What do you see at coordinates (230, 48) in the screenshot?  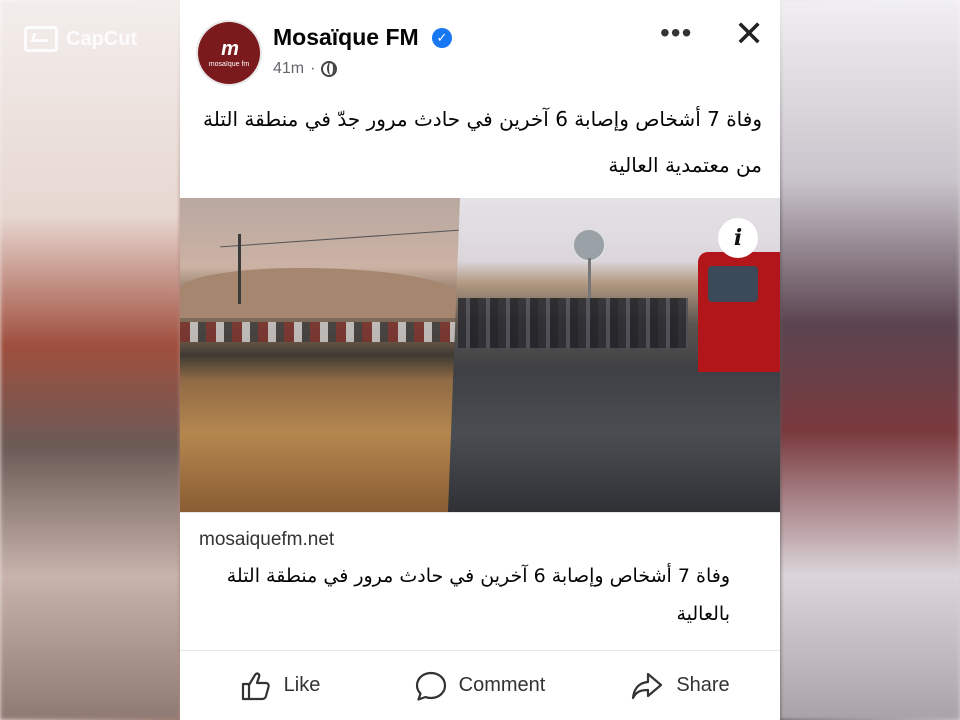 I see `avatar-logo-text: m` at bounding box center [230, 48].